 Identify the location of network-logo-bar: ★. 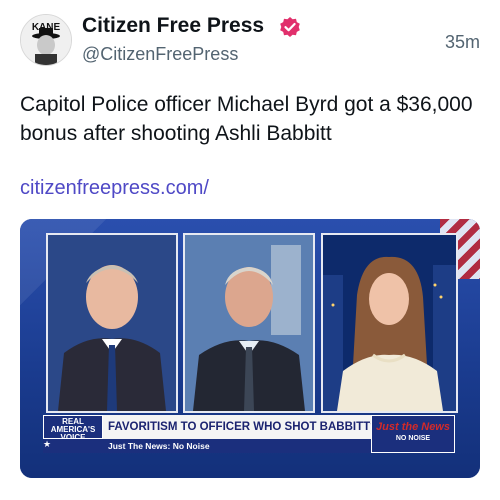
(73, 446).